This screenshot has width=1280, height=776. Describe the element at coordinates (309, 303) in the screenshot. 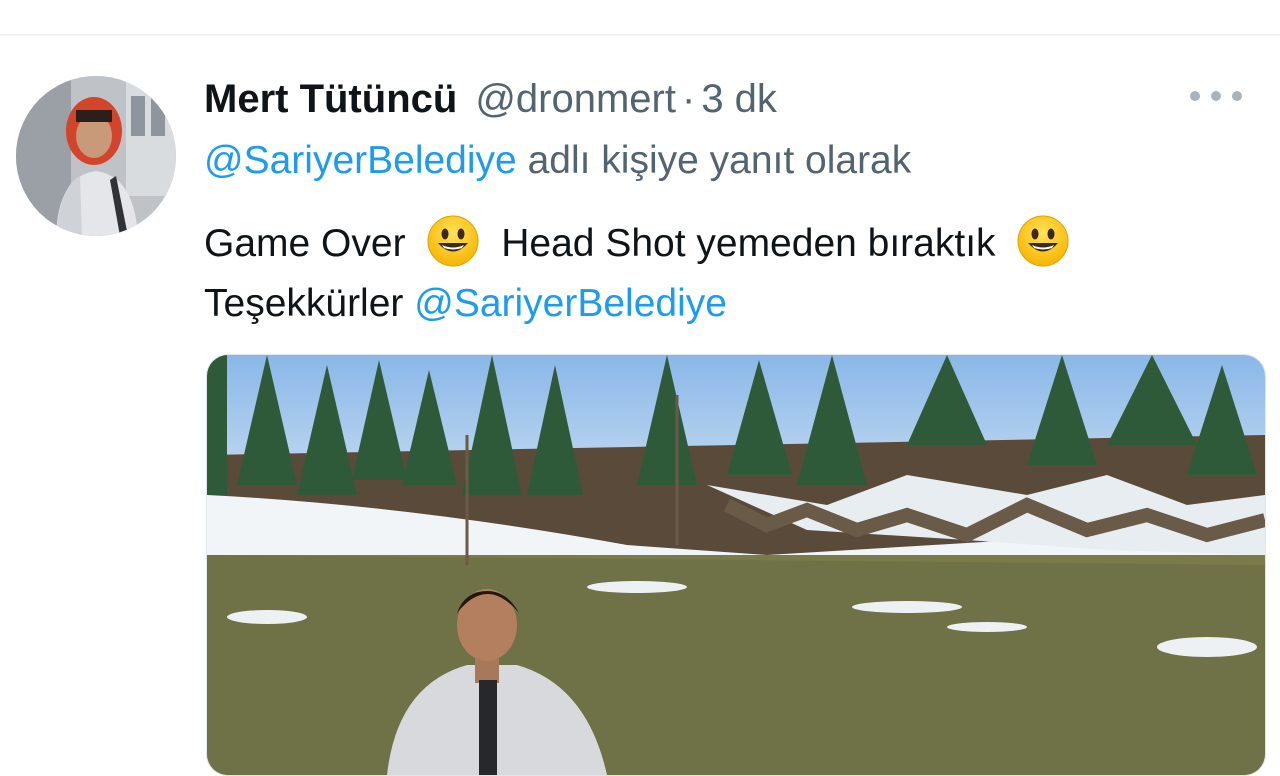

I see `tweet-text-part: Teşekkürler` at that location.